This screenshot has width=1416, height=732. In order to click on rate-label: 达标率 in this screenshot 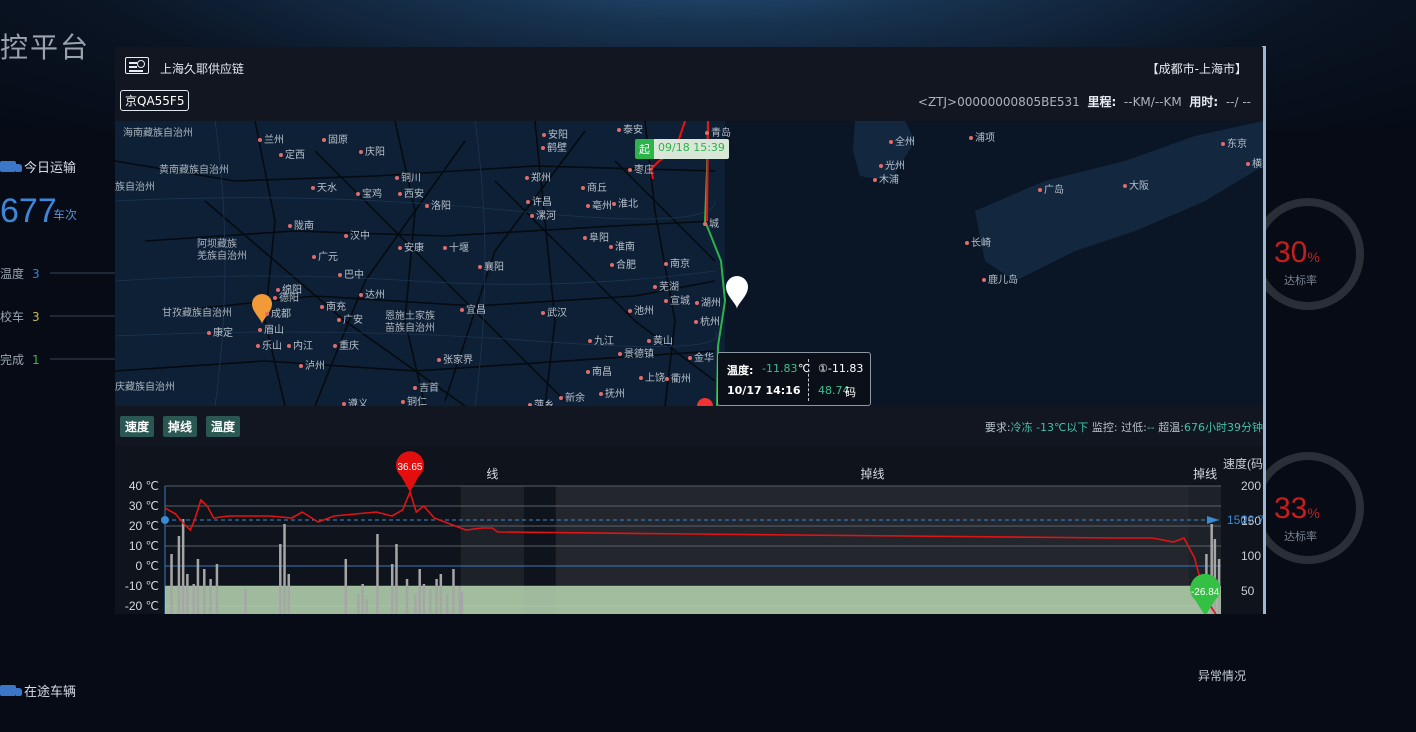, I will do `click(1300, 536)`.